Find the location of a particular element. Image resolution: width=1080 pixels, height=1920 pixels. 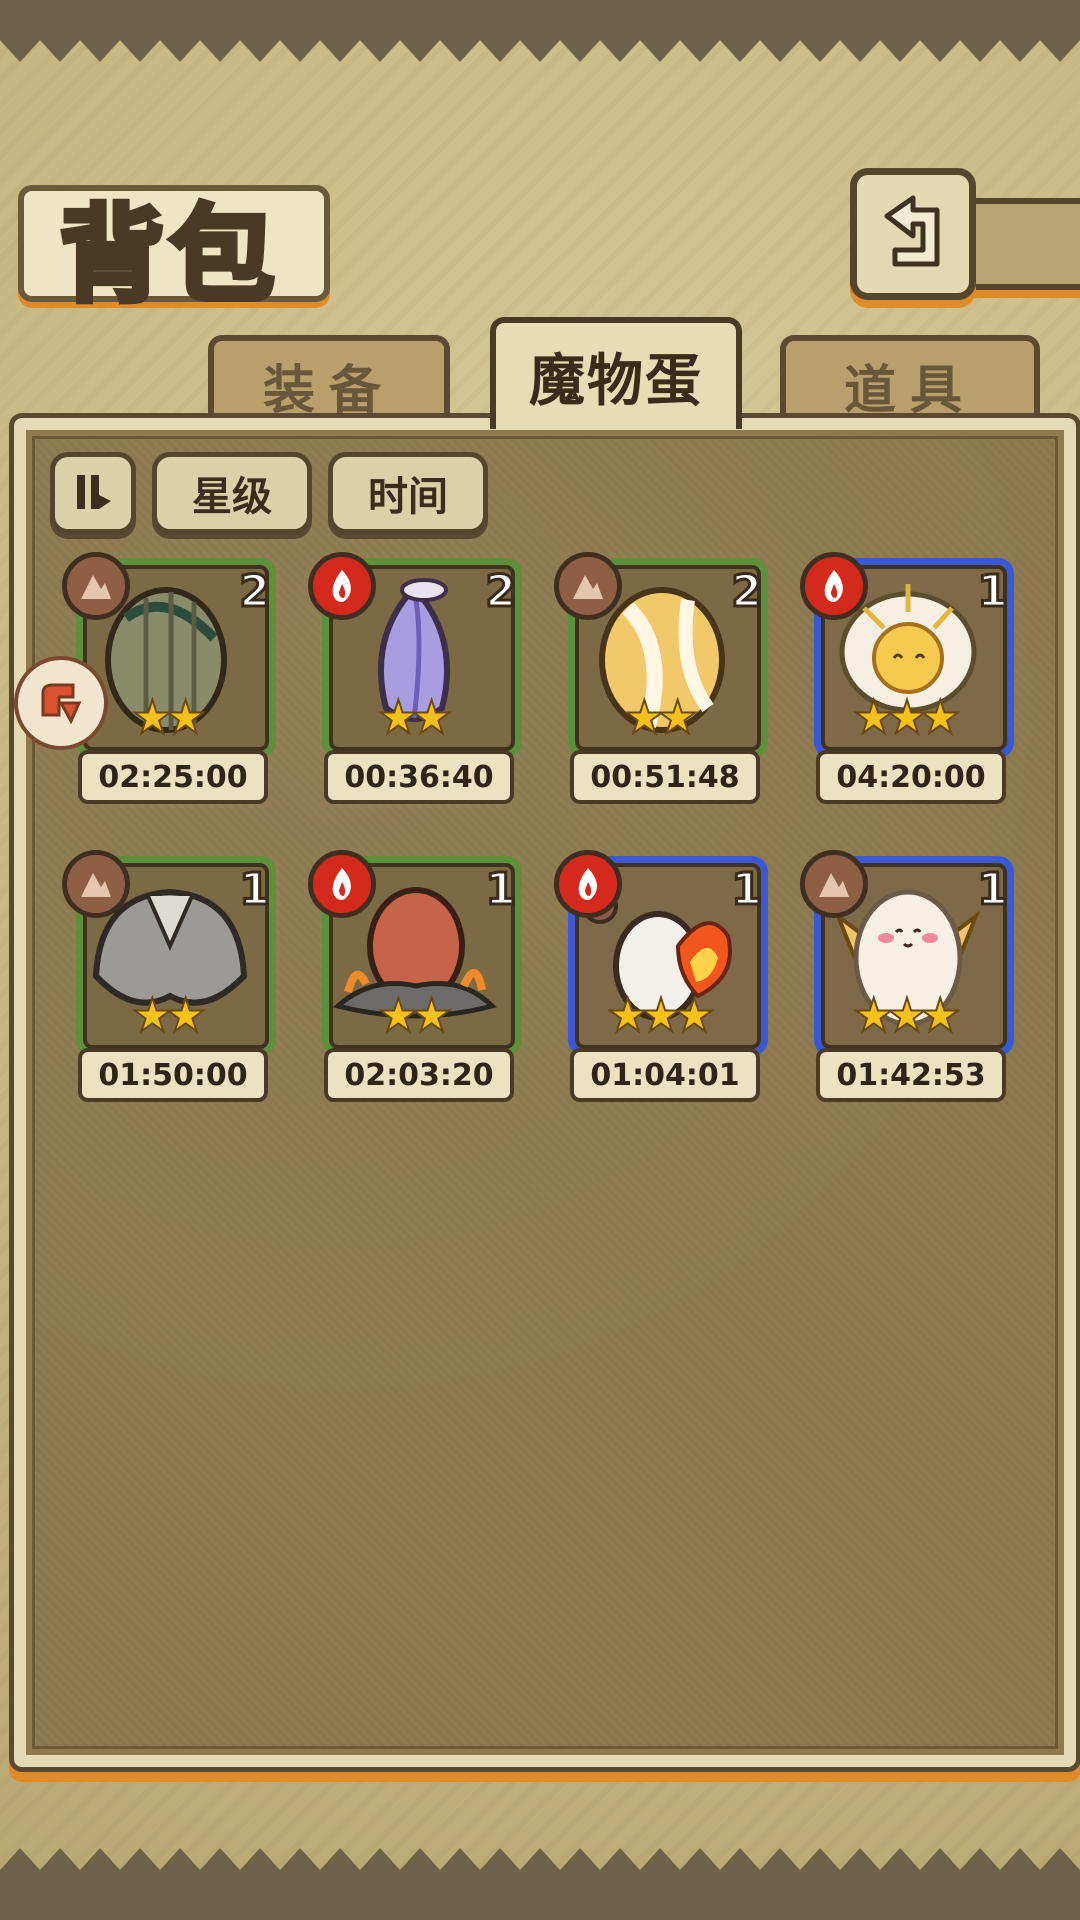

sort-by-star-button: 星级 is located at coordinates (232, 493).